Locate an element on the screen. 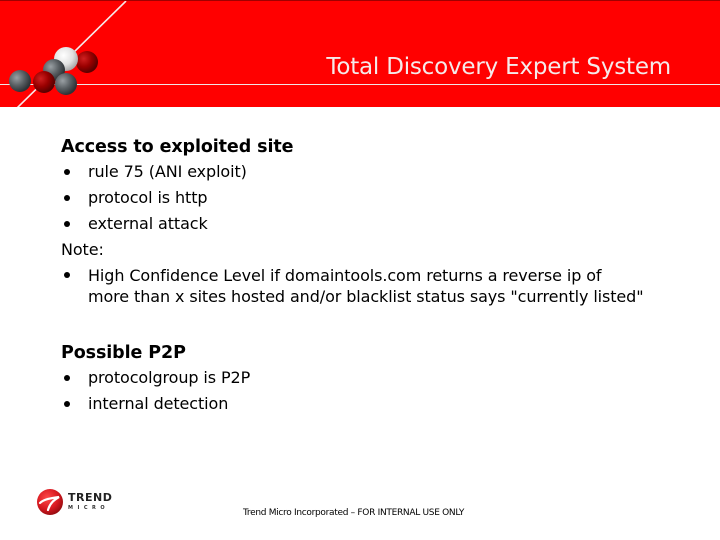  page-title: Total Discovery Expert System is located at coordinates (498, 67).